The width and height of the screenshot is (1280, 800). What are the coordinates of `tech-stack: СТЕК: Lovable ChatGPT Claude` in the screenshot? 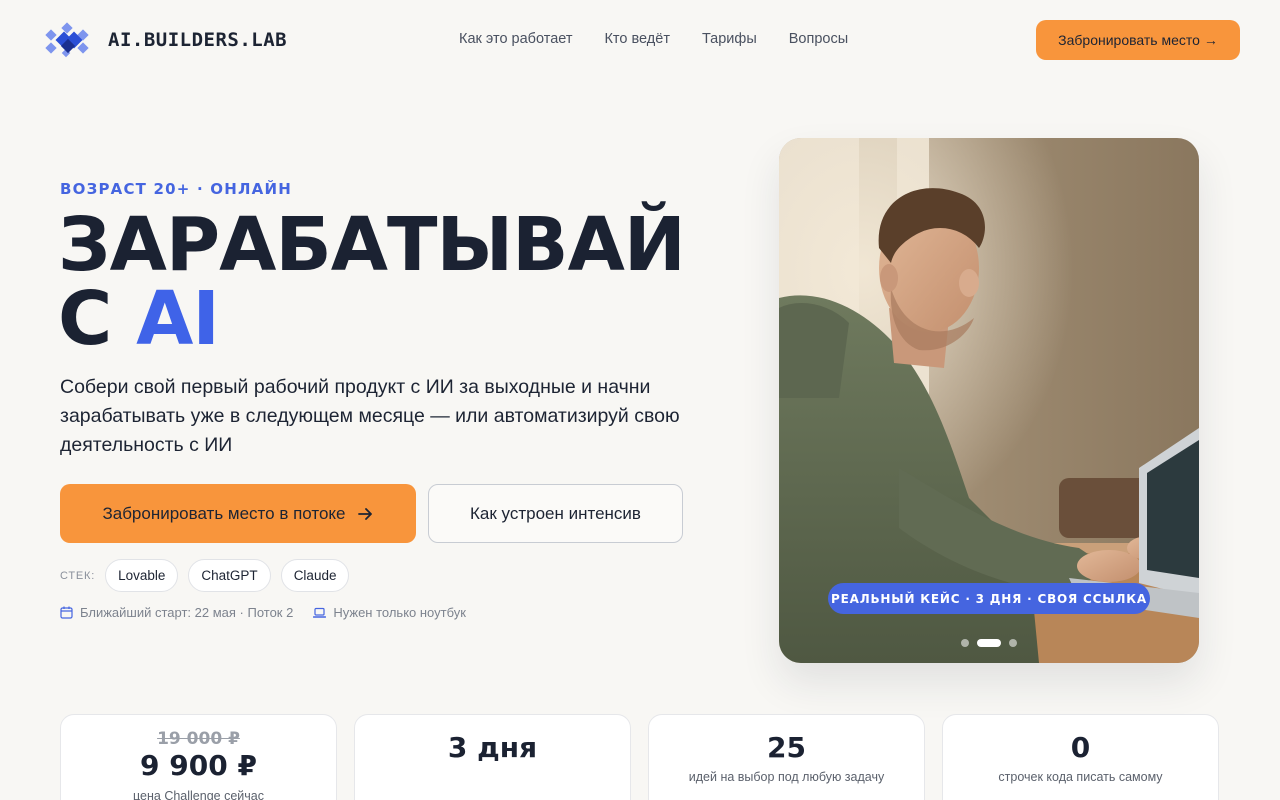 It's located at (209, 575).